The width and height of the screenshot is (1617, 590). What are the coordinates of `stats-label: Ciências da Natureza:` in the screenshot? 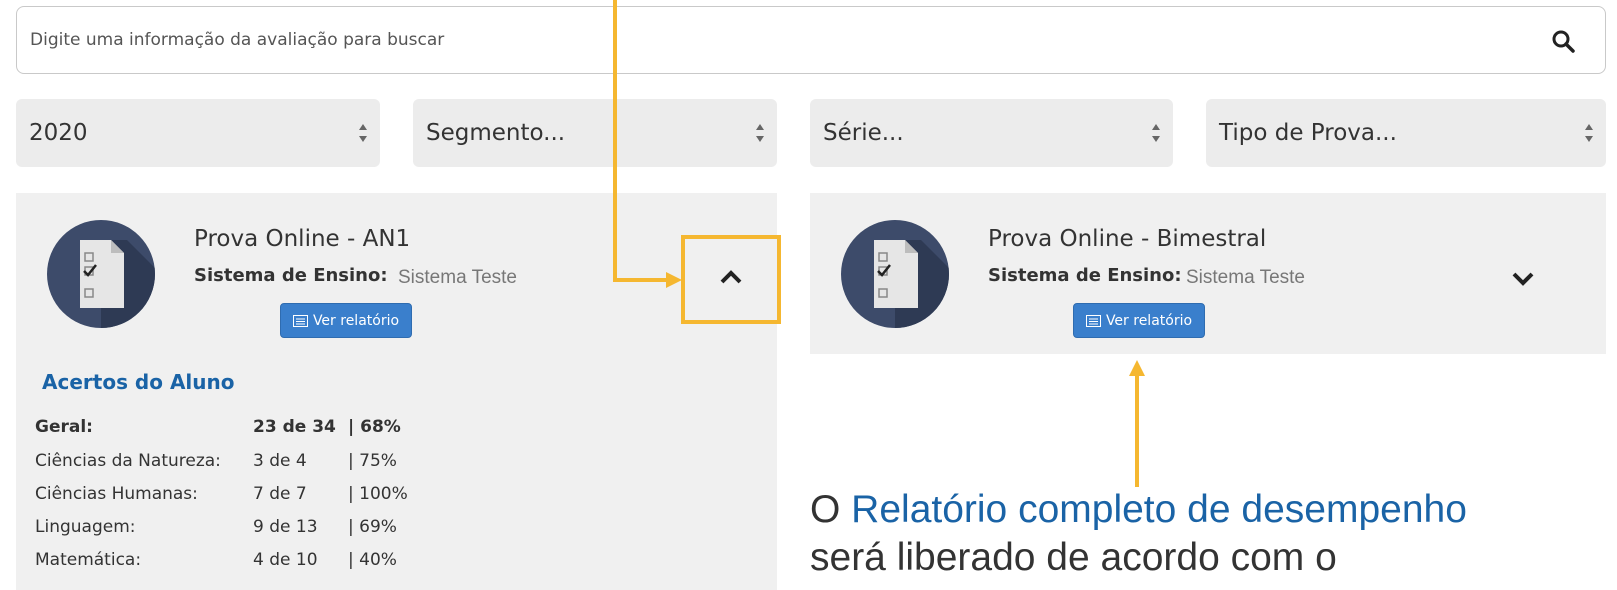 It's located at (128, 461).